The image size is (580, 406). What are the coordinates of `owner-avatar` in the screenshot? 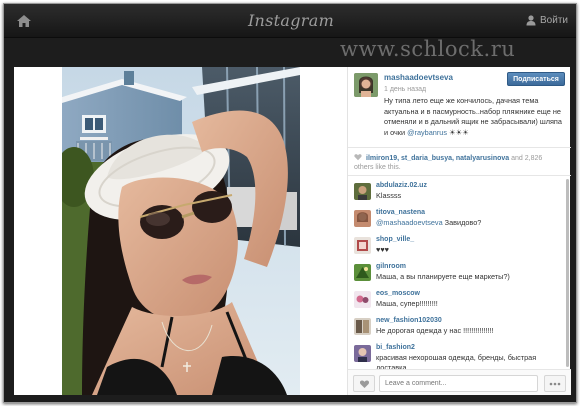 It's located at (366, 85).